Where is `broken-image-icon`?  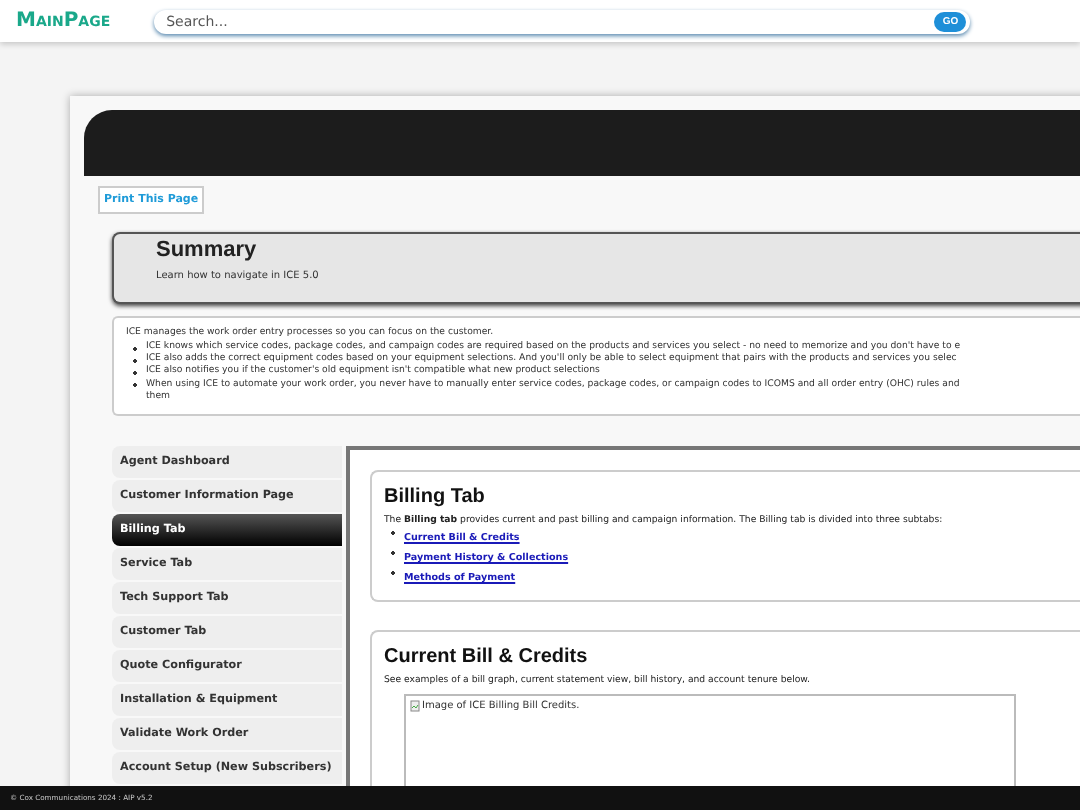
broken-image-icon is located at coordinates (415, 705).